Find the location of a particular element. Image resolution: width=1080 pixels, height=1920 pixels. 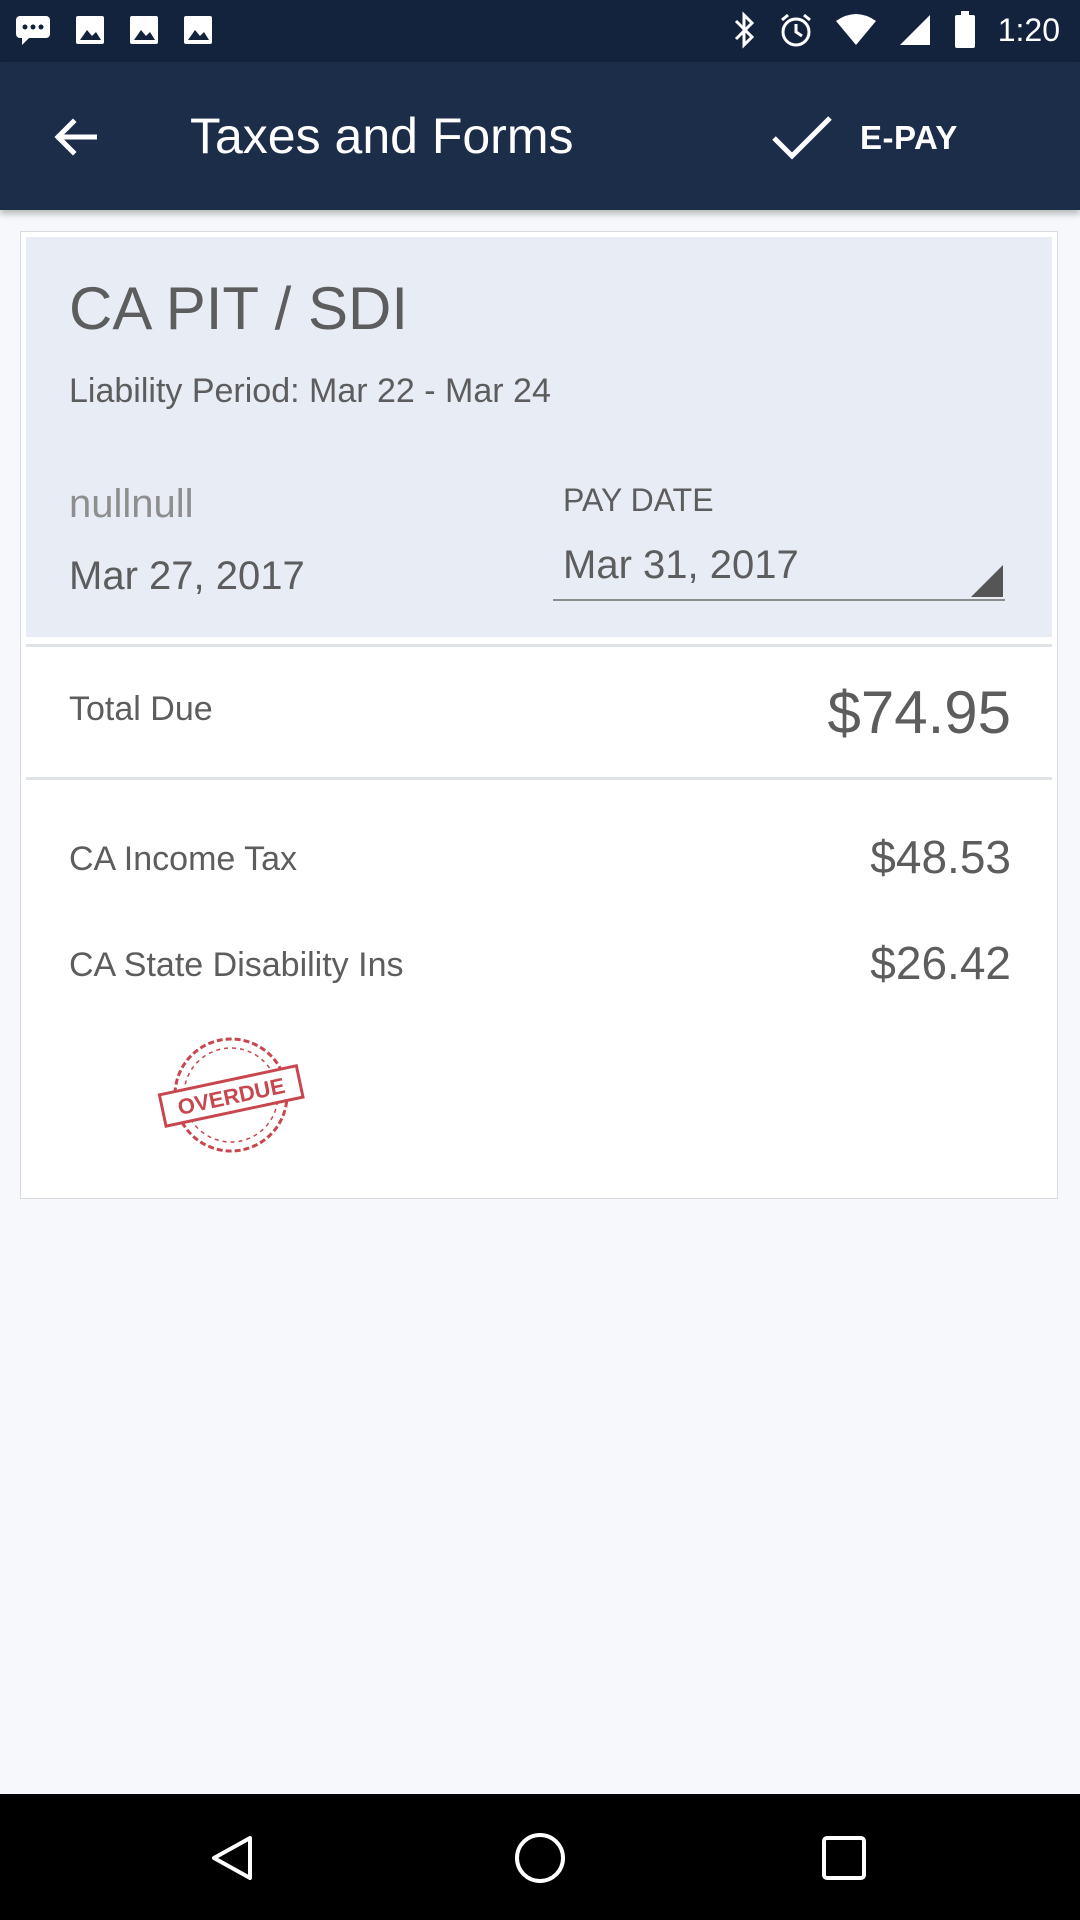

null-text: nullnull is located at coordinates (131, 504).